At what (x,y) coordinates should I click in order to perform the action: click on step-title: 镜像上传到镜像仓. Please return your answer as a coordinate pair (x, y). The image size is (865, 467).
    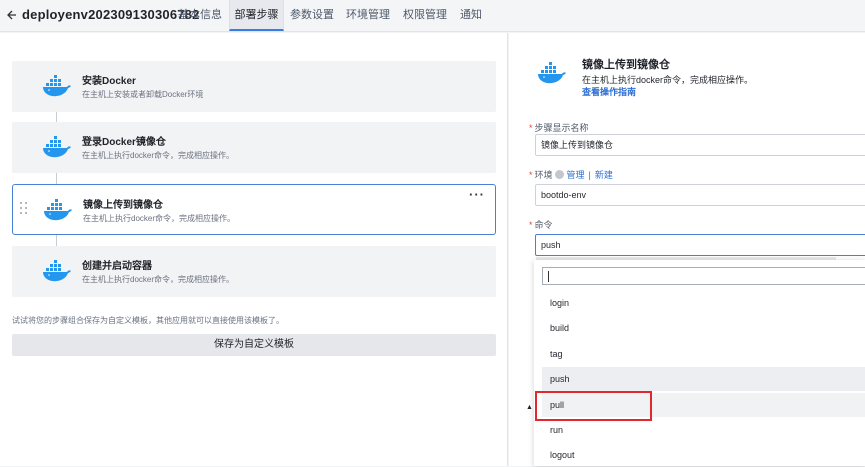
    Looking at the image, I should click on (123, 205).